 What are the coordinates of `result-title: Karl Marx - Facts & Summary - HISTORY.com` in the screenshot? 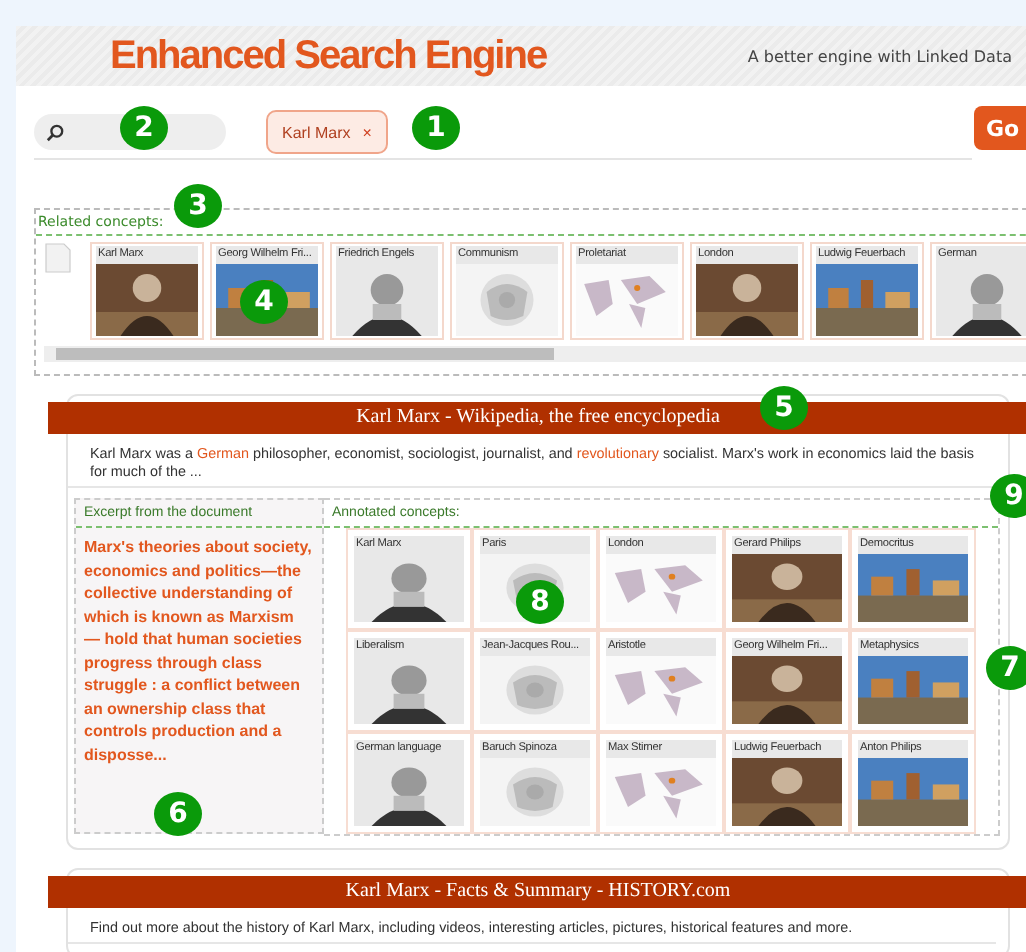 It's located at (537, 892).